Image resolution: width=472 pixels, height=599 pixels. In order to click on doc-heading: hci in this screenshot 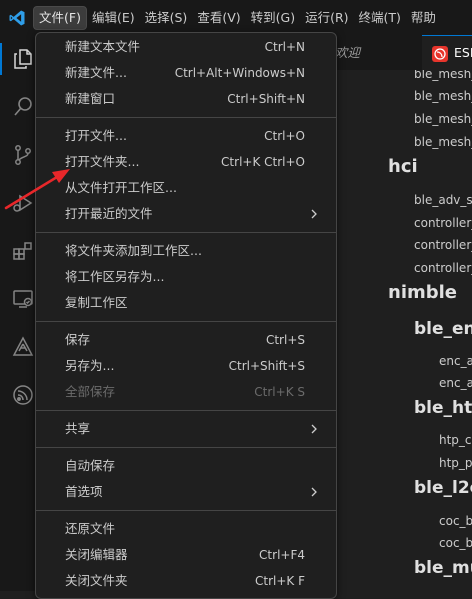, I will do `click(403, 166)`.